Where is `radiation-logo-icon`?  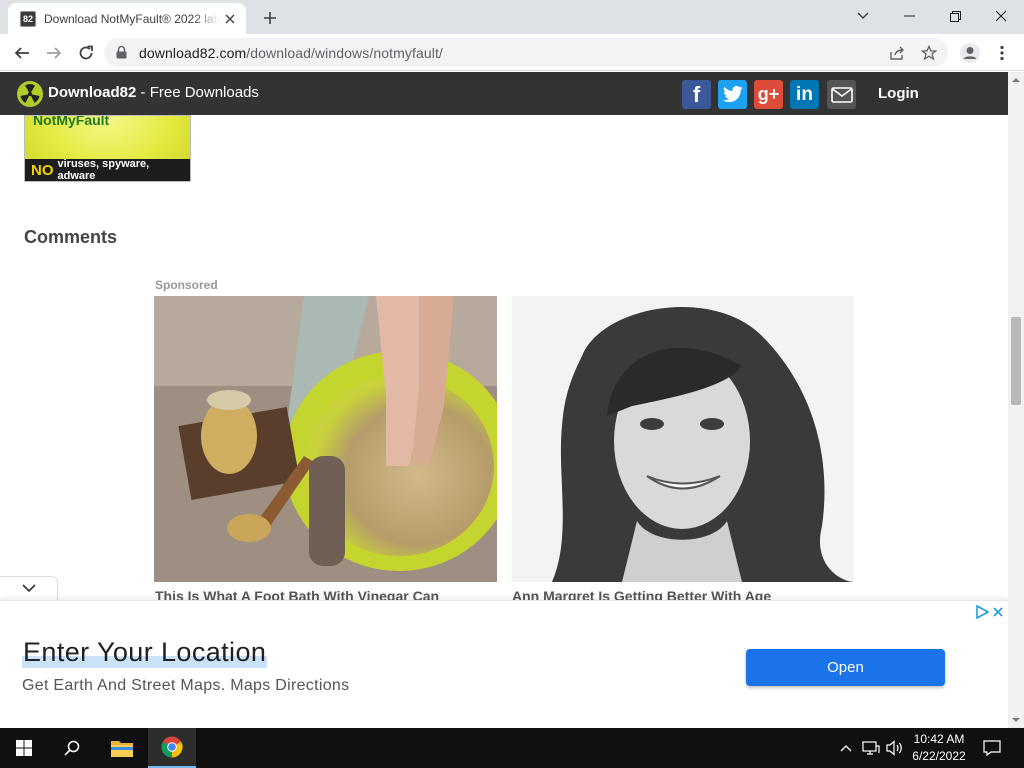
radiation-logo-icon is located at coordinates (30, 94).